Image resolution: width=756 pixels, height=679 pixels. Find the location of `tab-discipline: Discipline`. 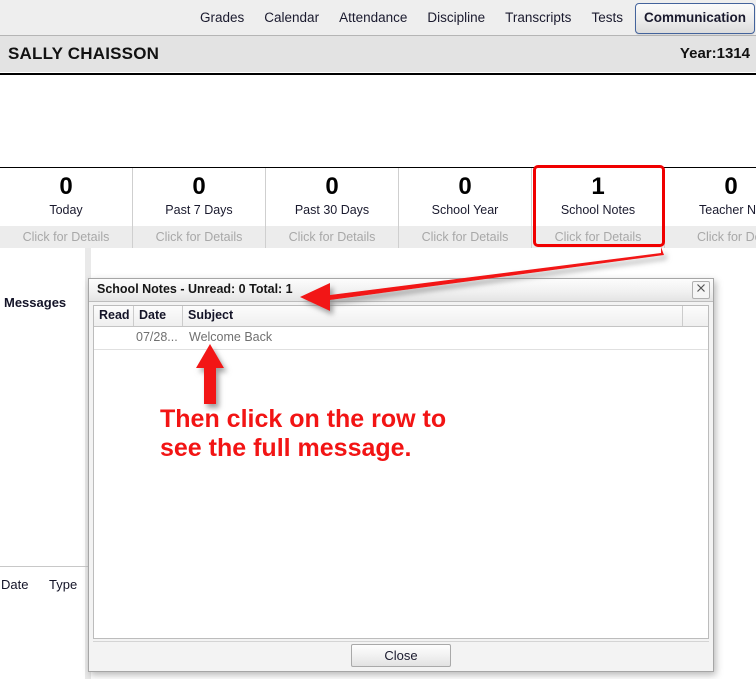

tab-discipline: Discipline is located at coordinates (456, 18).